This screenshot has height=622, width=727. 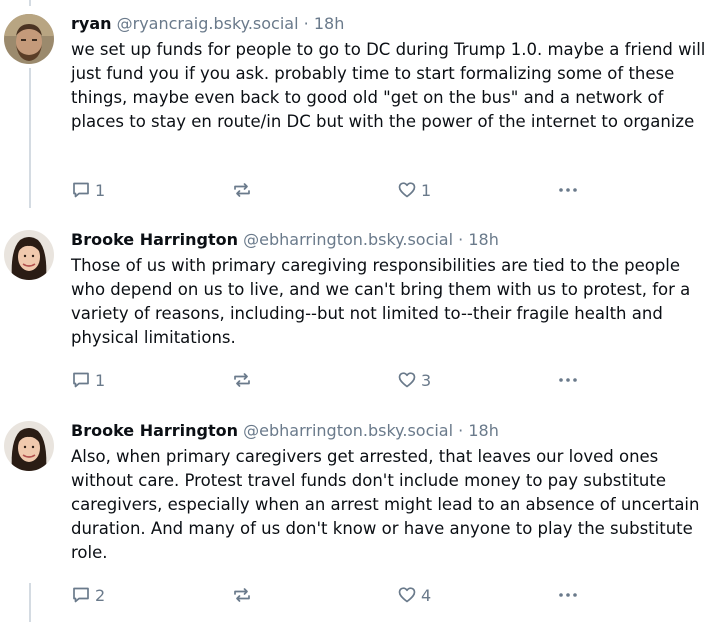 I want to click on post-actions: 1 1, so click(x=341, y=190).